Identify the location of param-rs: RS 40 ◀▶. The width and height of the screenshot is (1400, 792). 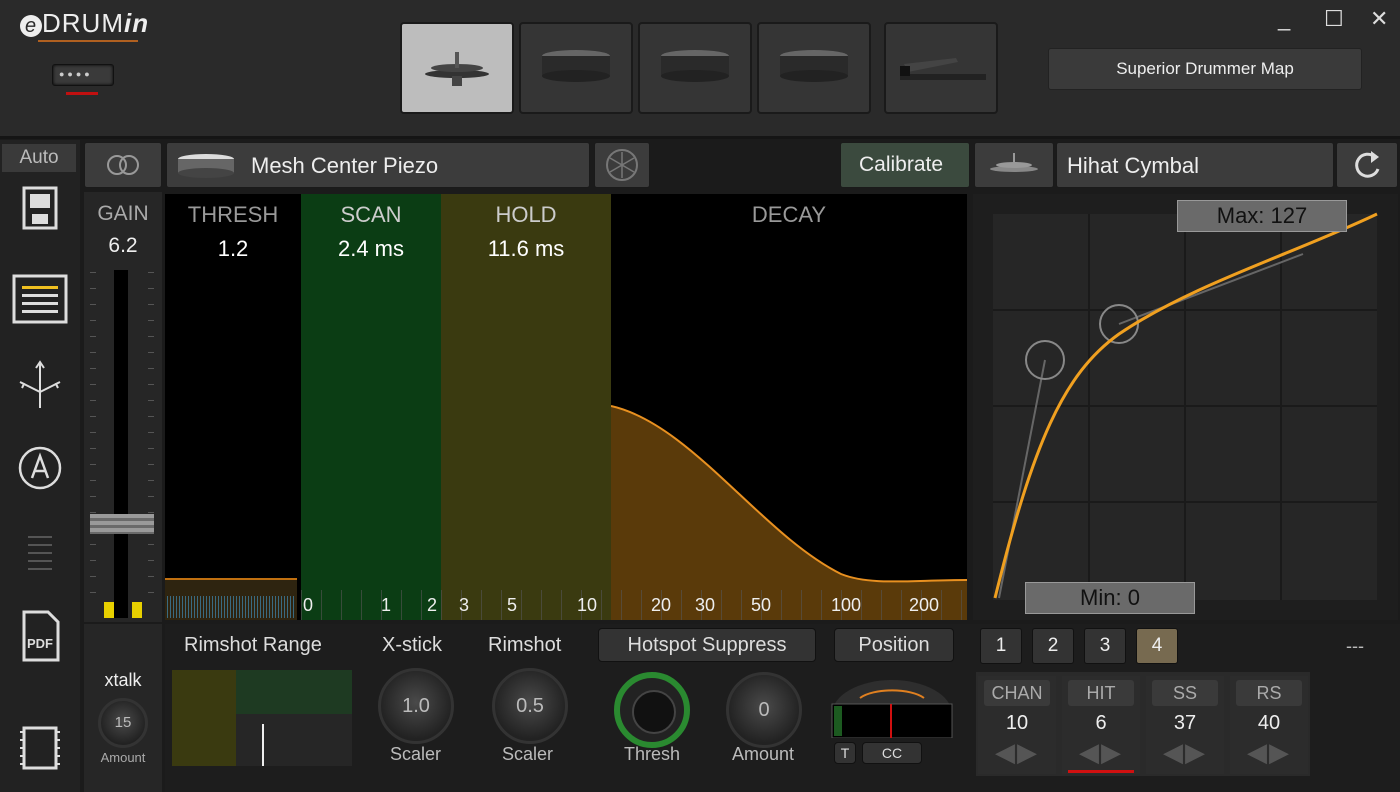
(1269, 725).